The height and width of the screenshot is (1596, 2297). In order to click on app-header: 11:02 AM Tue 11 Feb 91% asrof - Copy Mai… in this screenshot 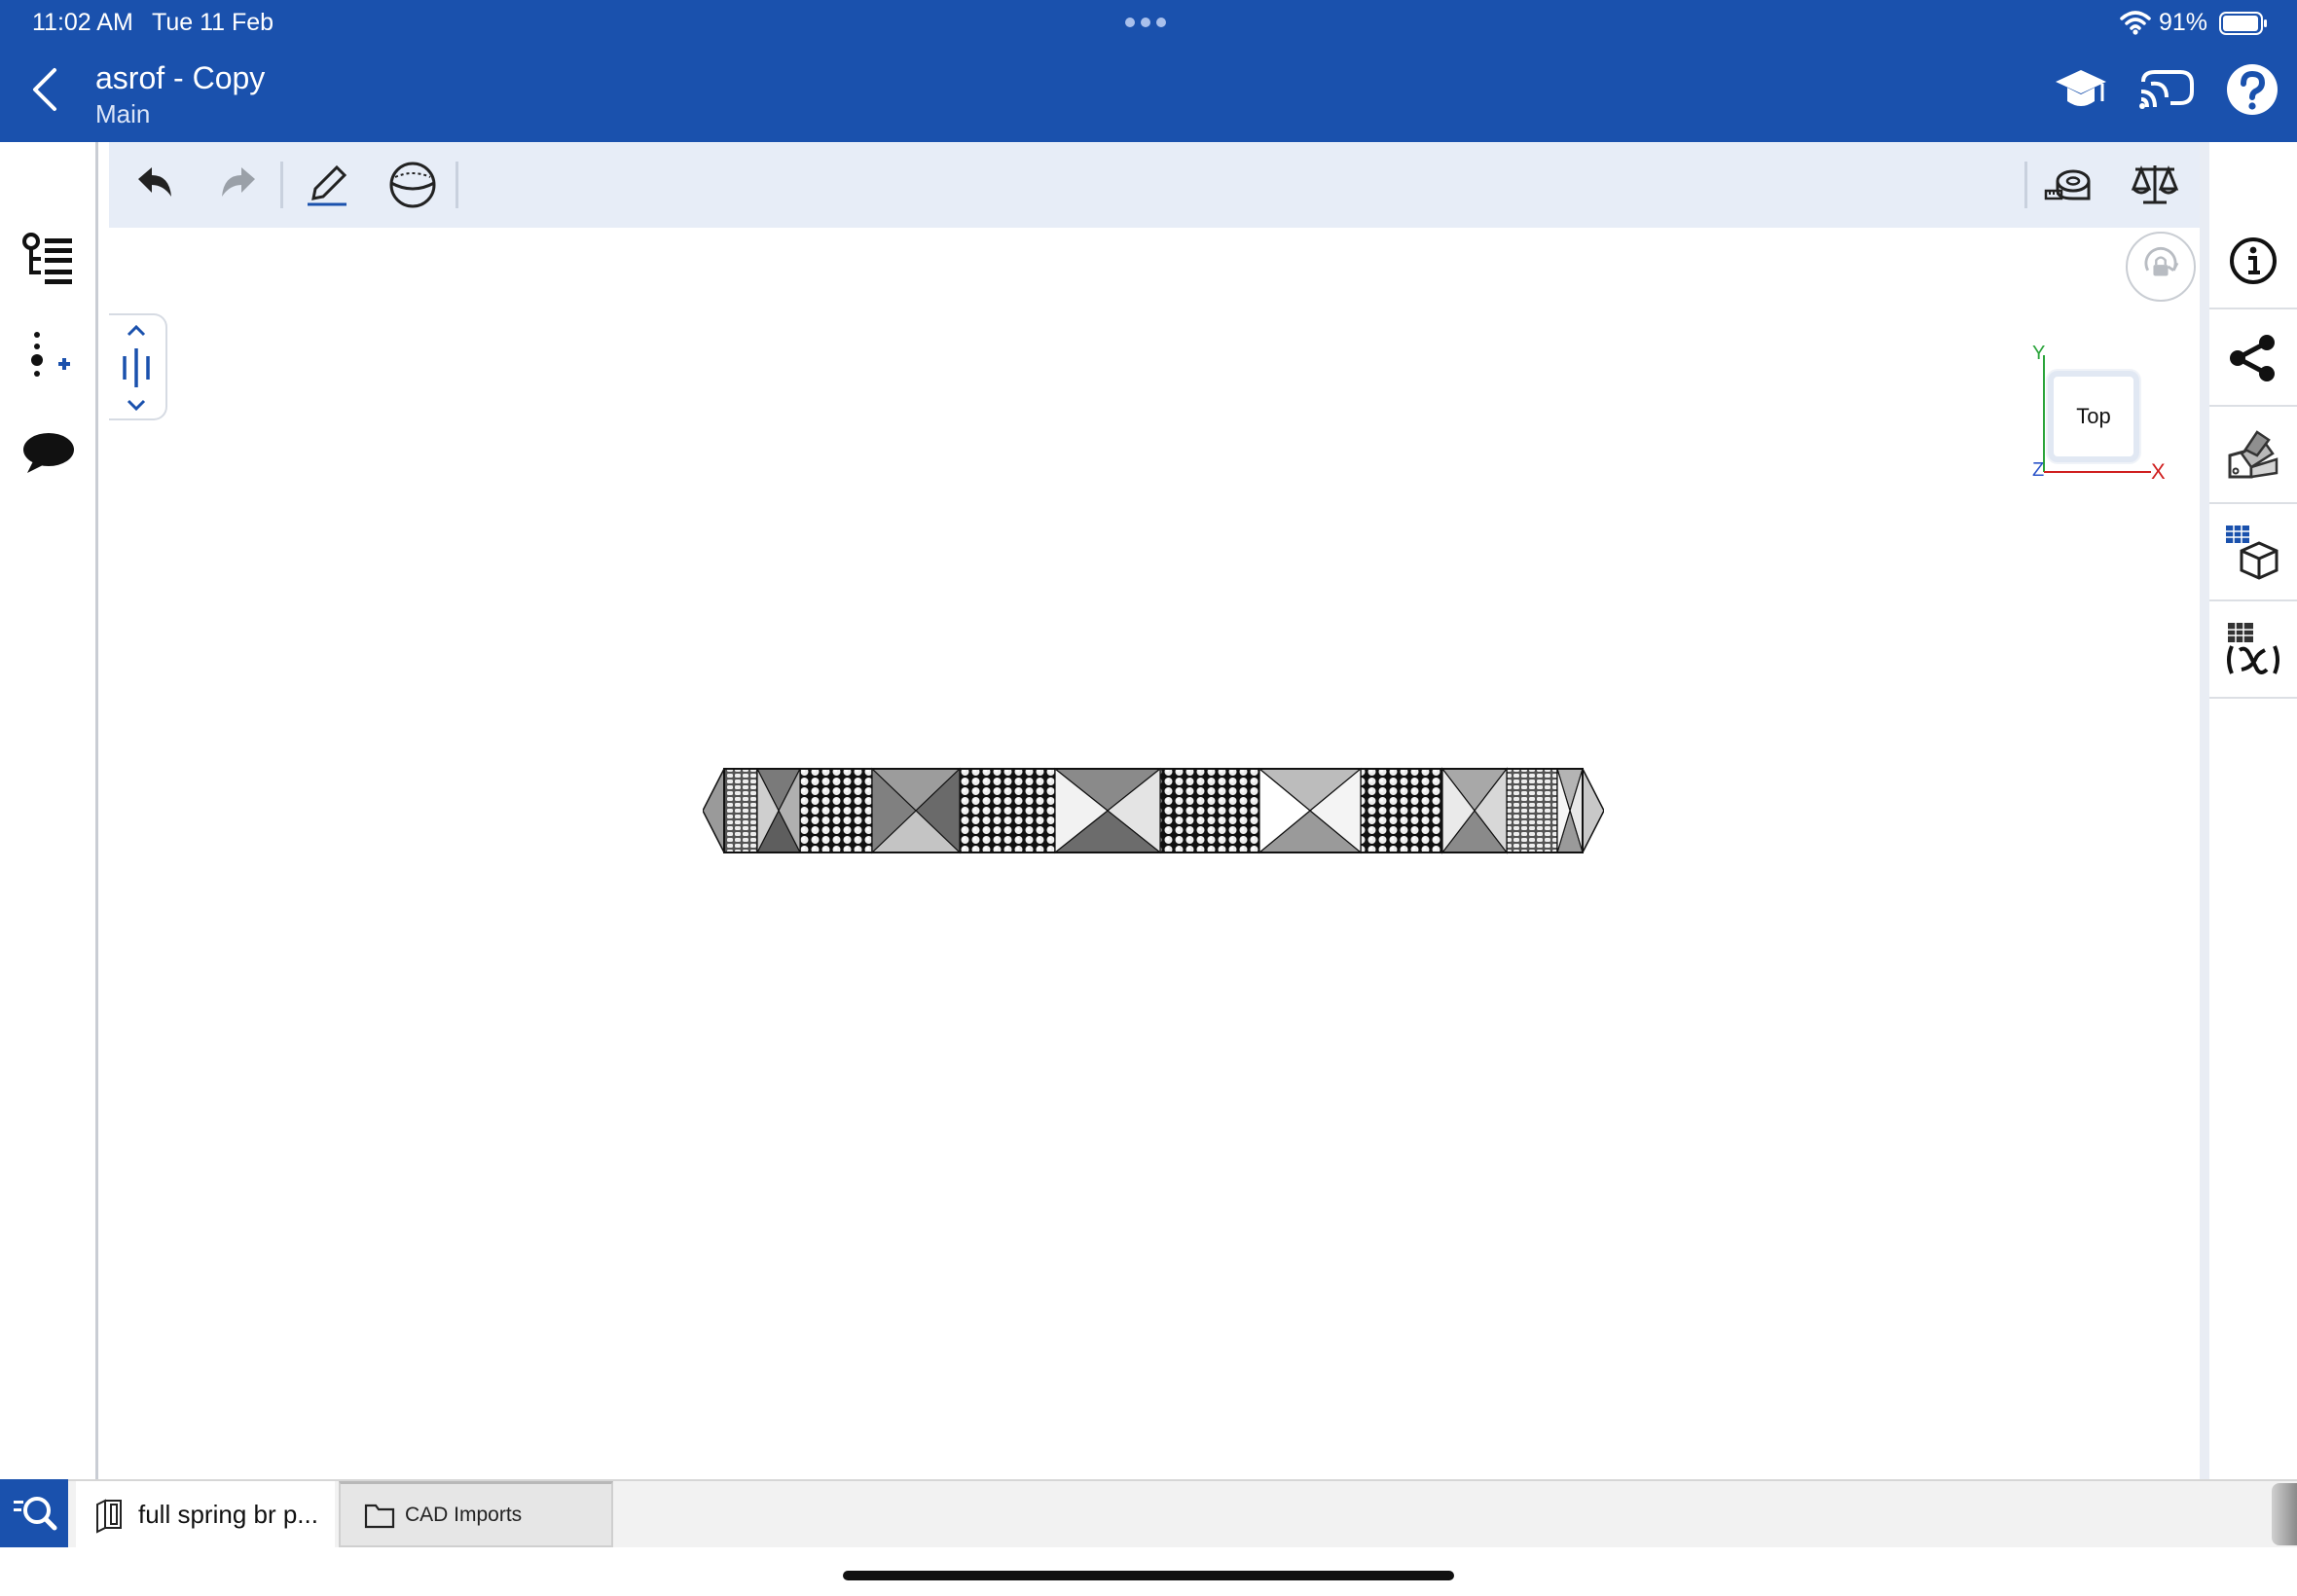, I will do `click(1148, 71)`.